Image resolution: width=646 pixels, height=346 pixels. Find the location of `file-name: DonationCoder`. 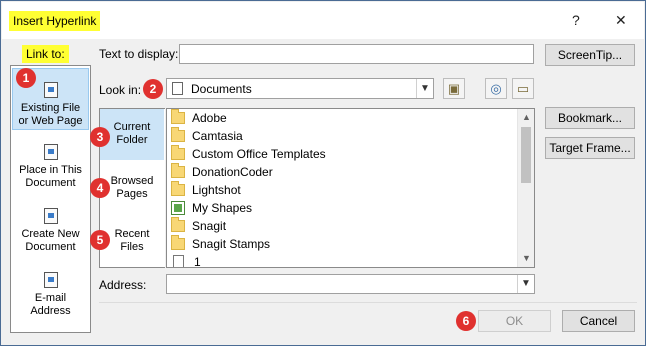

file-name: DonationCoder is located at coordinates (232, 172).